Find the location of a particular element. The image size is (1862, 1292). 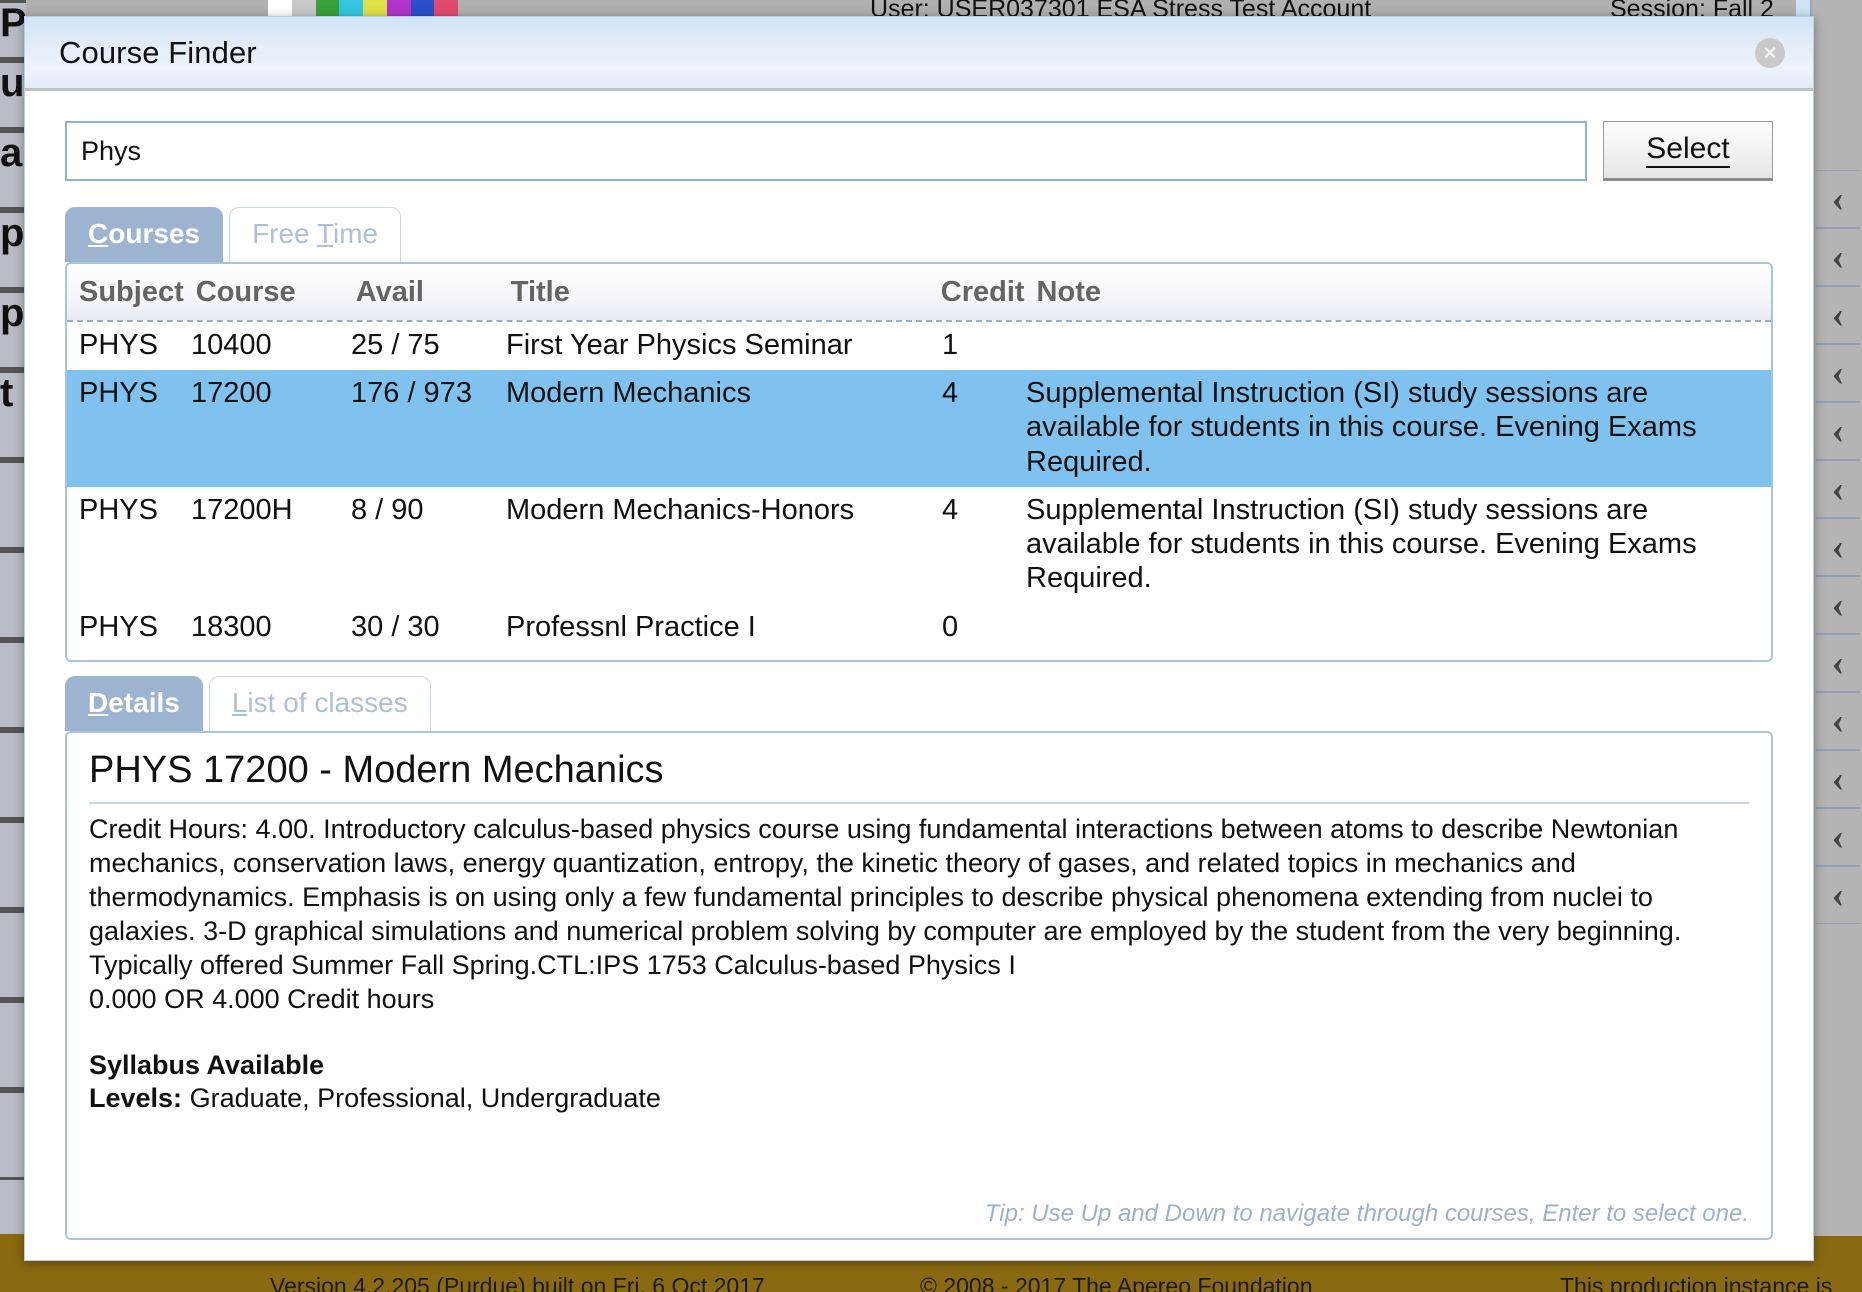

course-levels-value: Graduate, Professional, Undergraduate is located at coordinates (425, 1098).